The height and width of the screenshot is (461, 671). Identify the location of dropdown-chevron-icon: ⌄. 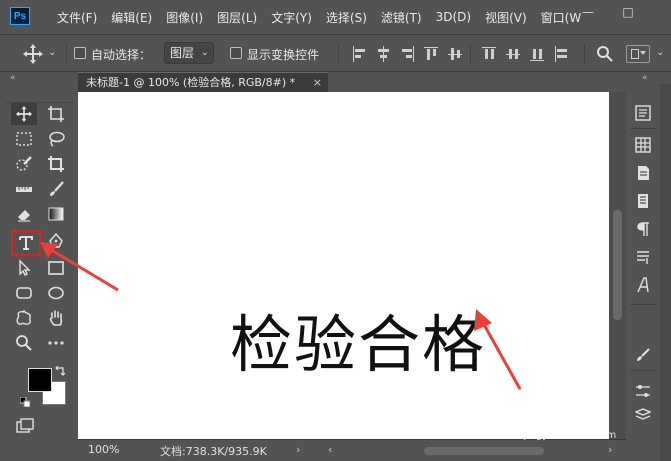
(204, 52).